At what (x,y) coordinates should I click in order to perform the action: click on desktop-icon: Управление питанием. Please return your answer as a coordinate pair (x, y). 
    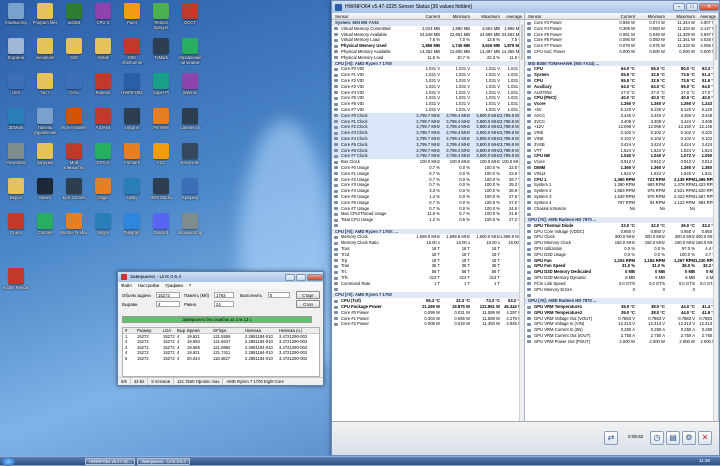
    Looking at the image, I should click on (190, 53).